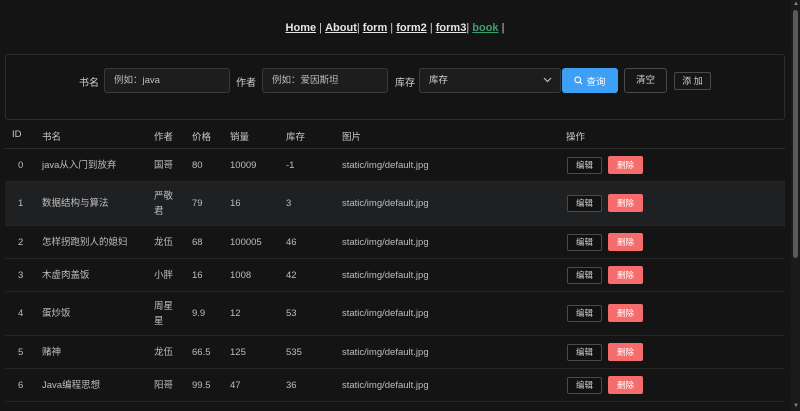 The height and width of the screenshot is (411, 800). What do you see at coordinates (246, 83) in the screenshot?
I see `author-label: 作者` at bounding box center [246, 83].